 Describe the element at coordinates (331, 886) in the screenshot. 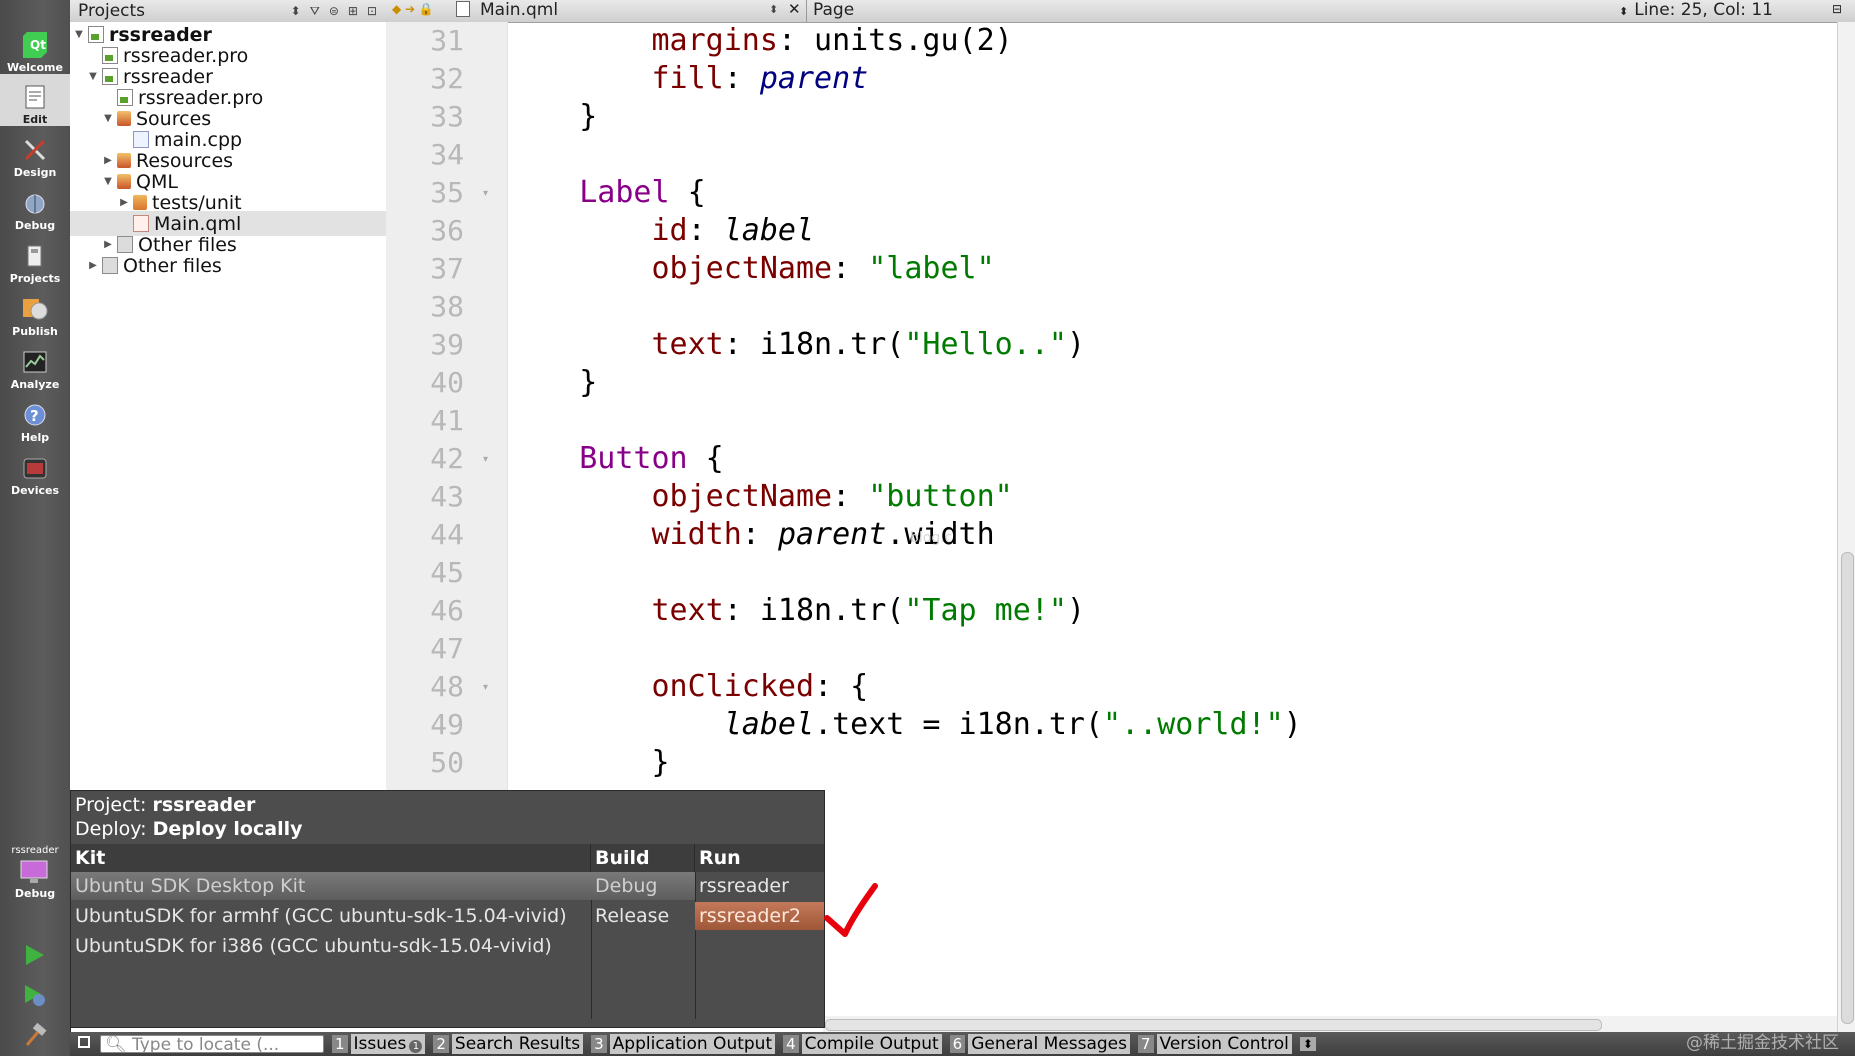

I see `kit-item: Ubuntu SDK Desktop Kit` at that location.